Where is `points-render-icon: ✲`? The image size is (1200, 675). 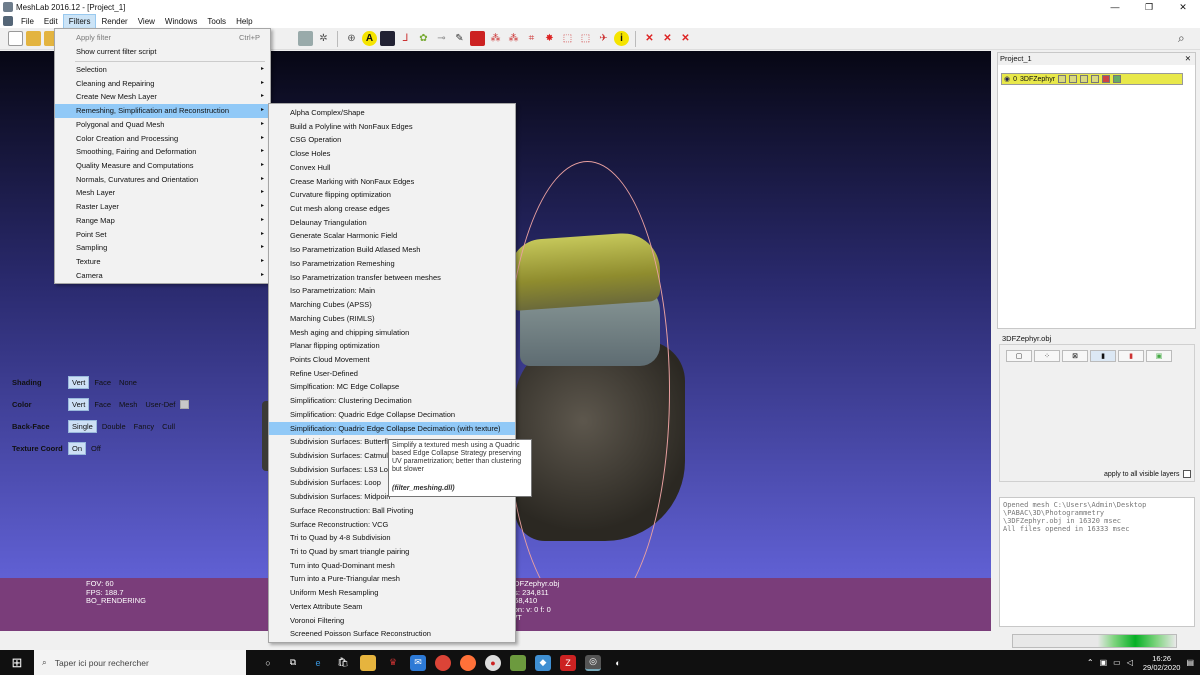 points-render-icon: ✲ is located at coordinates (323, 38).